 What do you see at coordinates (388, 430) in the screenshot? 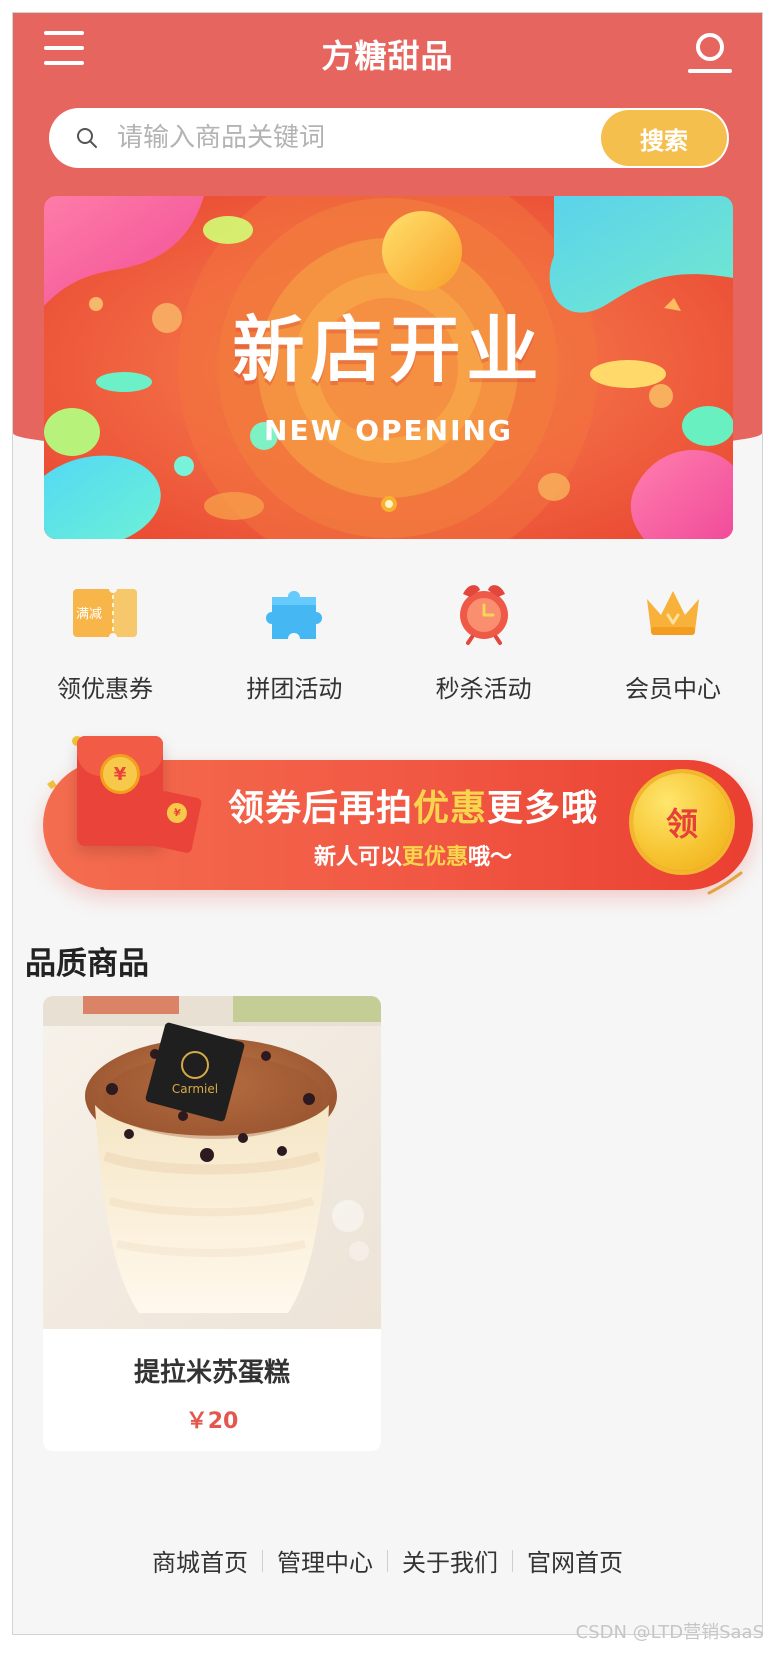
I see `banner-subtitle: NEW OPENING` at bounding box center [388, 430].